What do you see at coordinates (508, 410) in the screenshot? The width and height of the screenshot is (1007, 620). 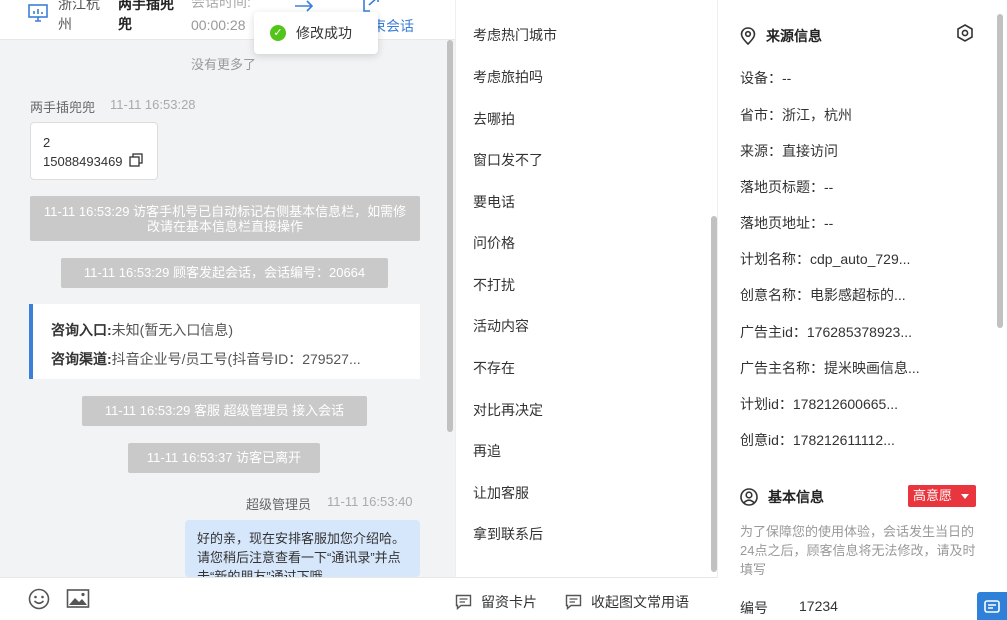 I see `phrase-item: 对比再决定` at bounding box center [508, 410].